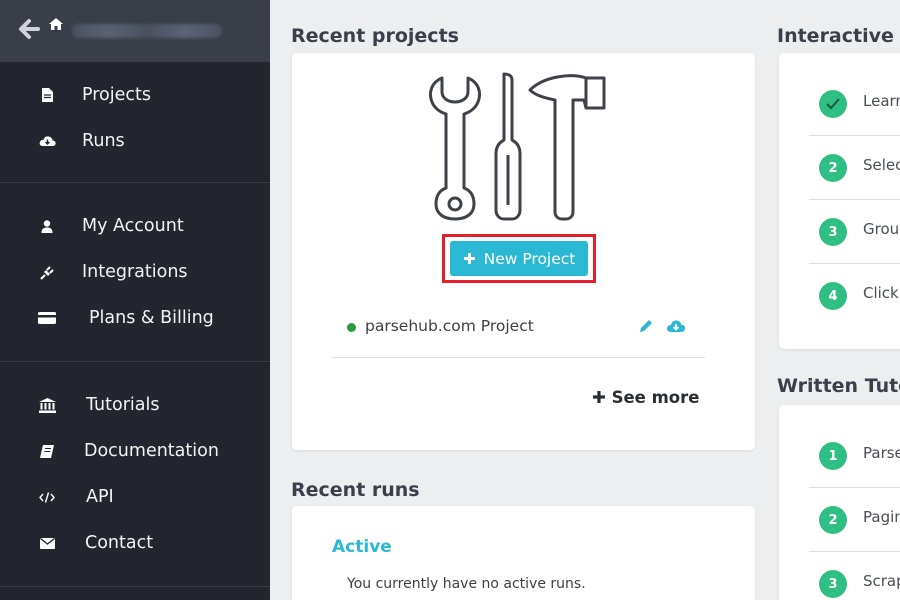  Describe the element at coordinates (362, 547) in the screenshot. I see `active-runs-heading: Active` at that location.